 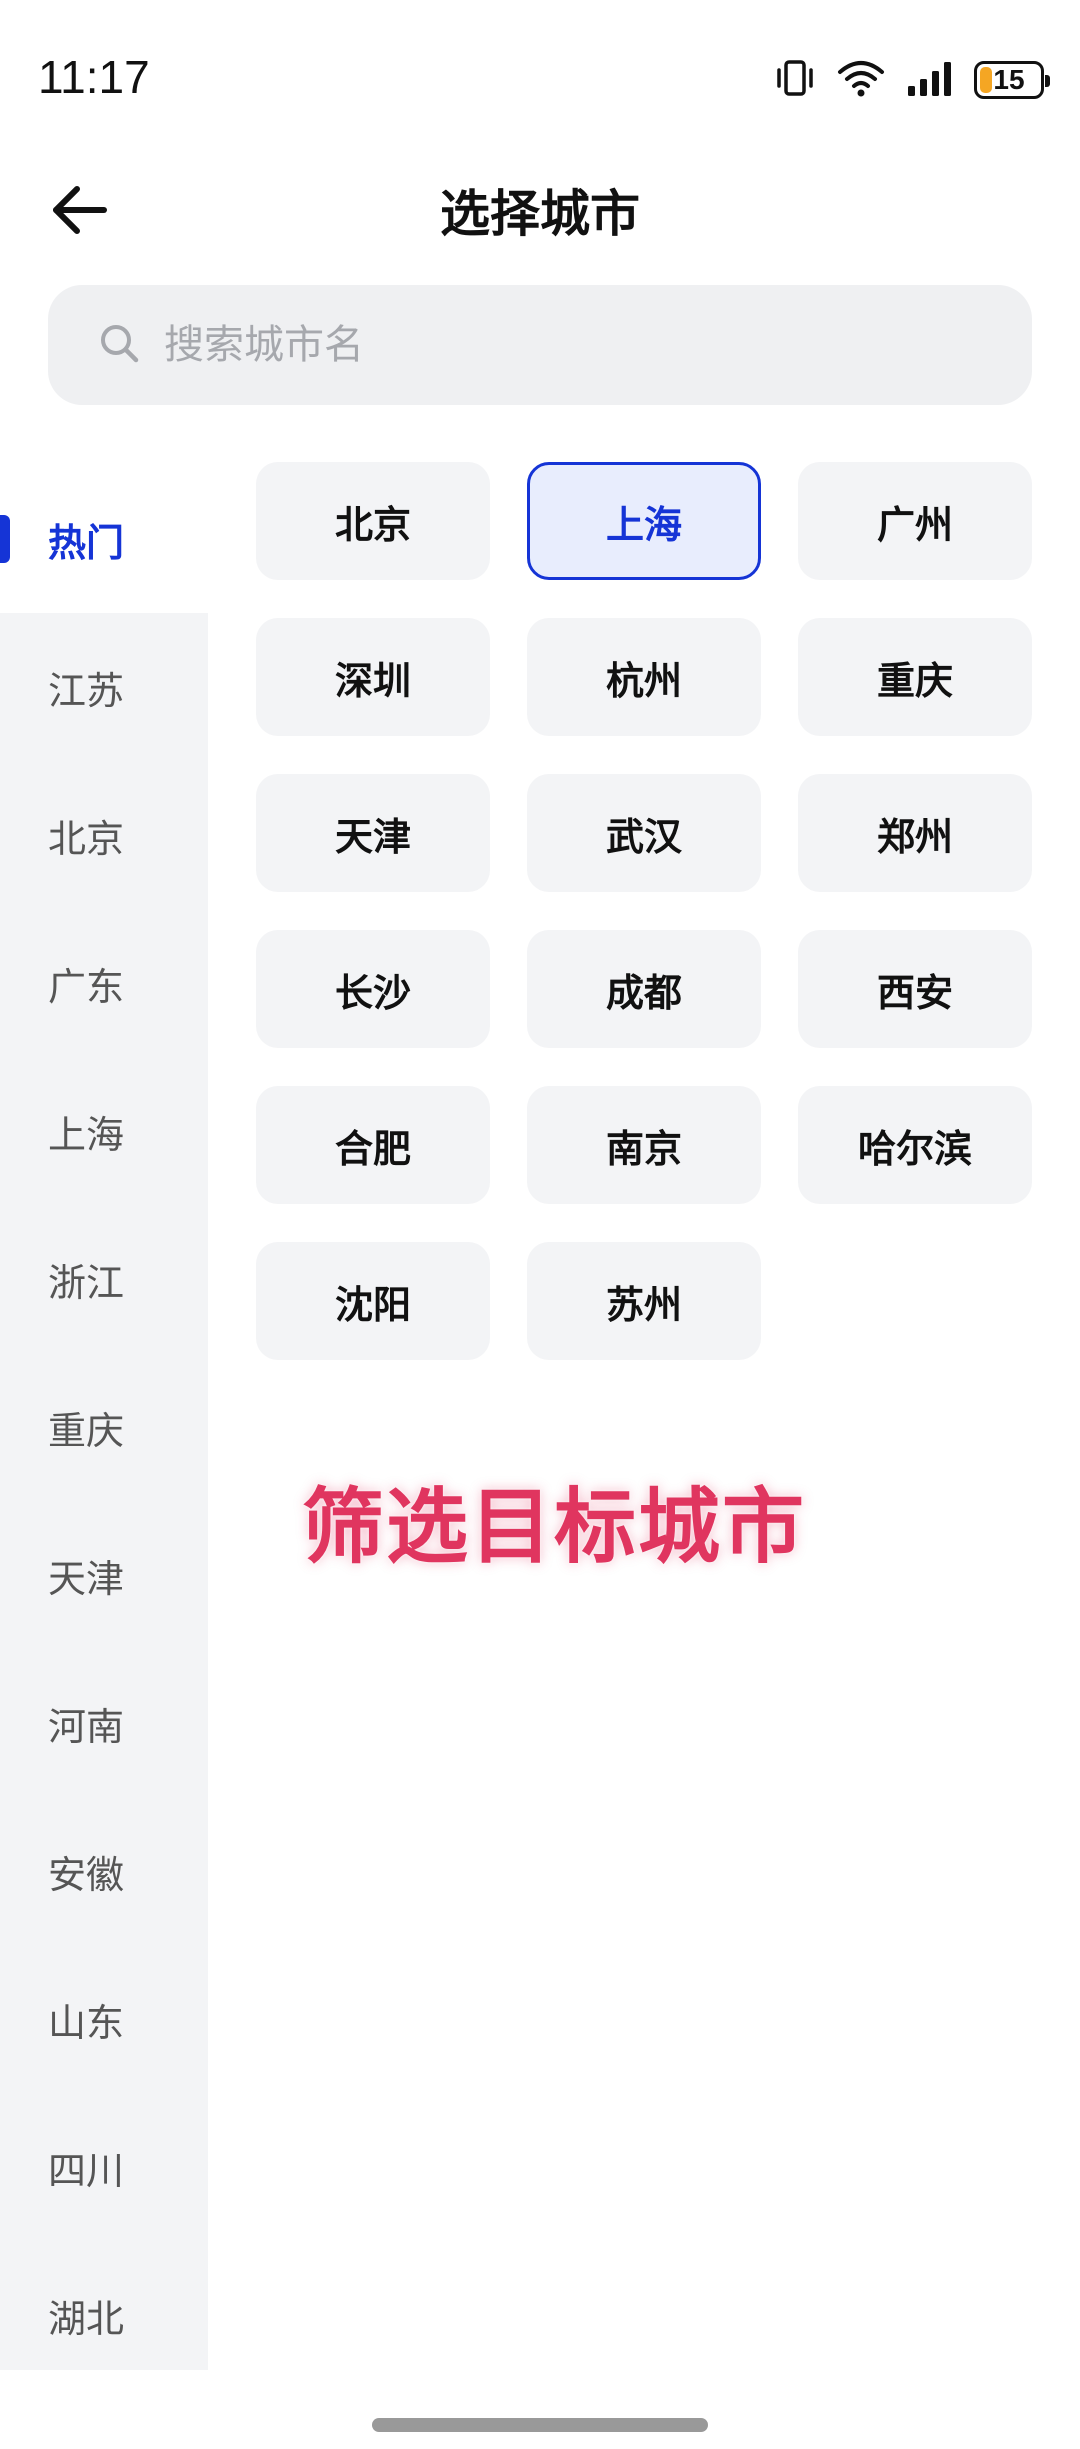 I want to click on overlay-caption: 筛选目标城市, so click(x=553, y=1527).